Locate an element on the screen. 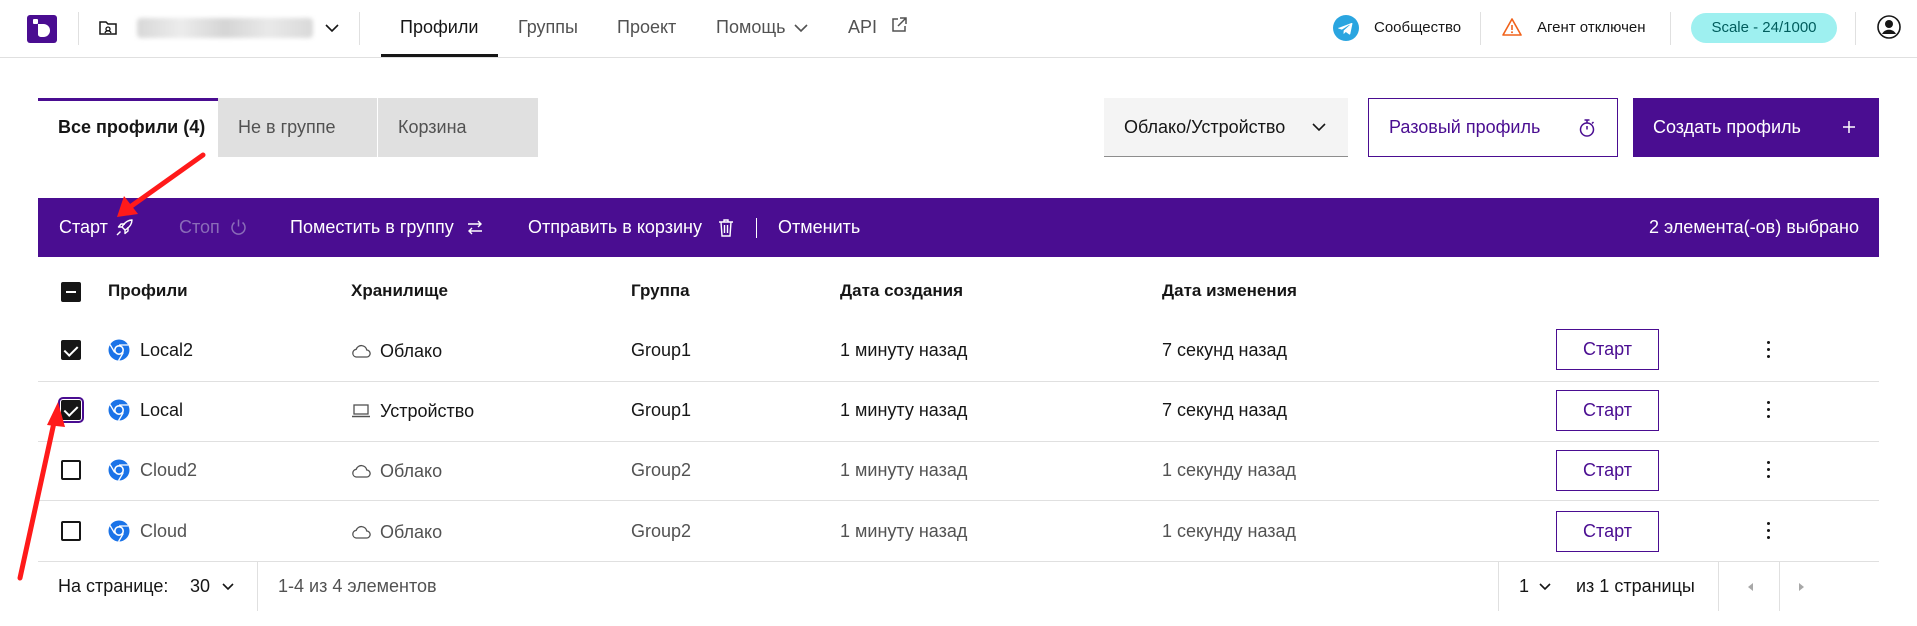 The image size is (1917, 626). plan-badge: Scale - 24/1000 is located at coordinates (1764, 28).